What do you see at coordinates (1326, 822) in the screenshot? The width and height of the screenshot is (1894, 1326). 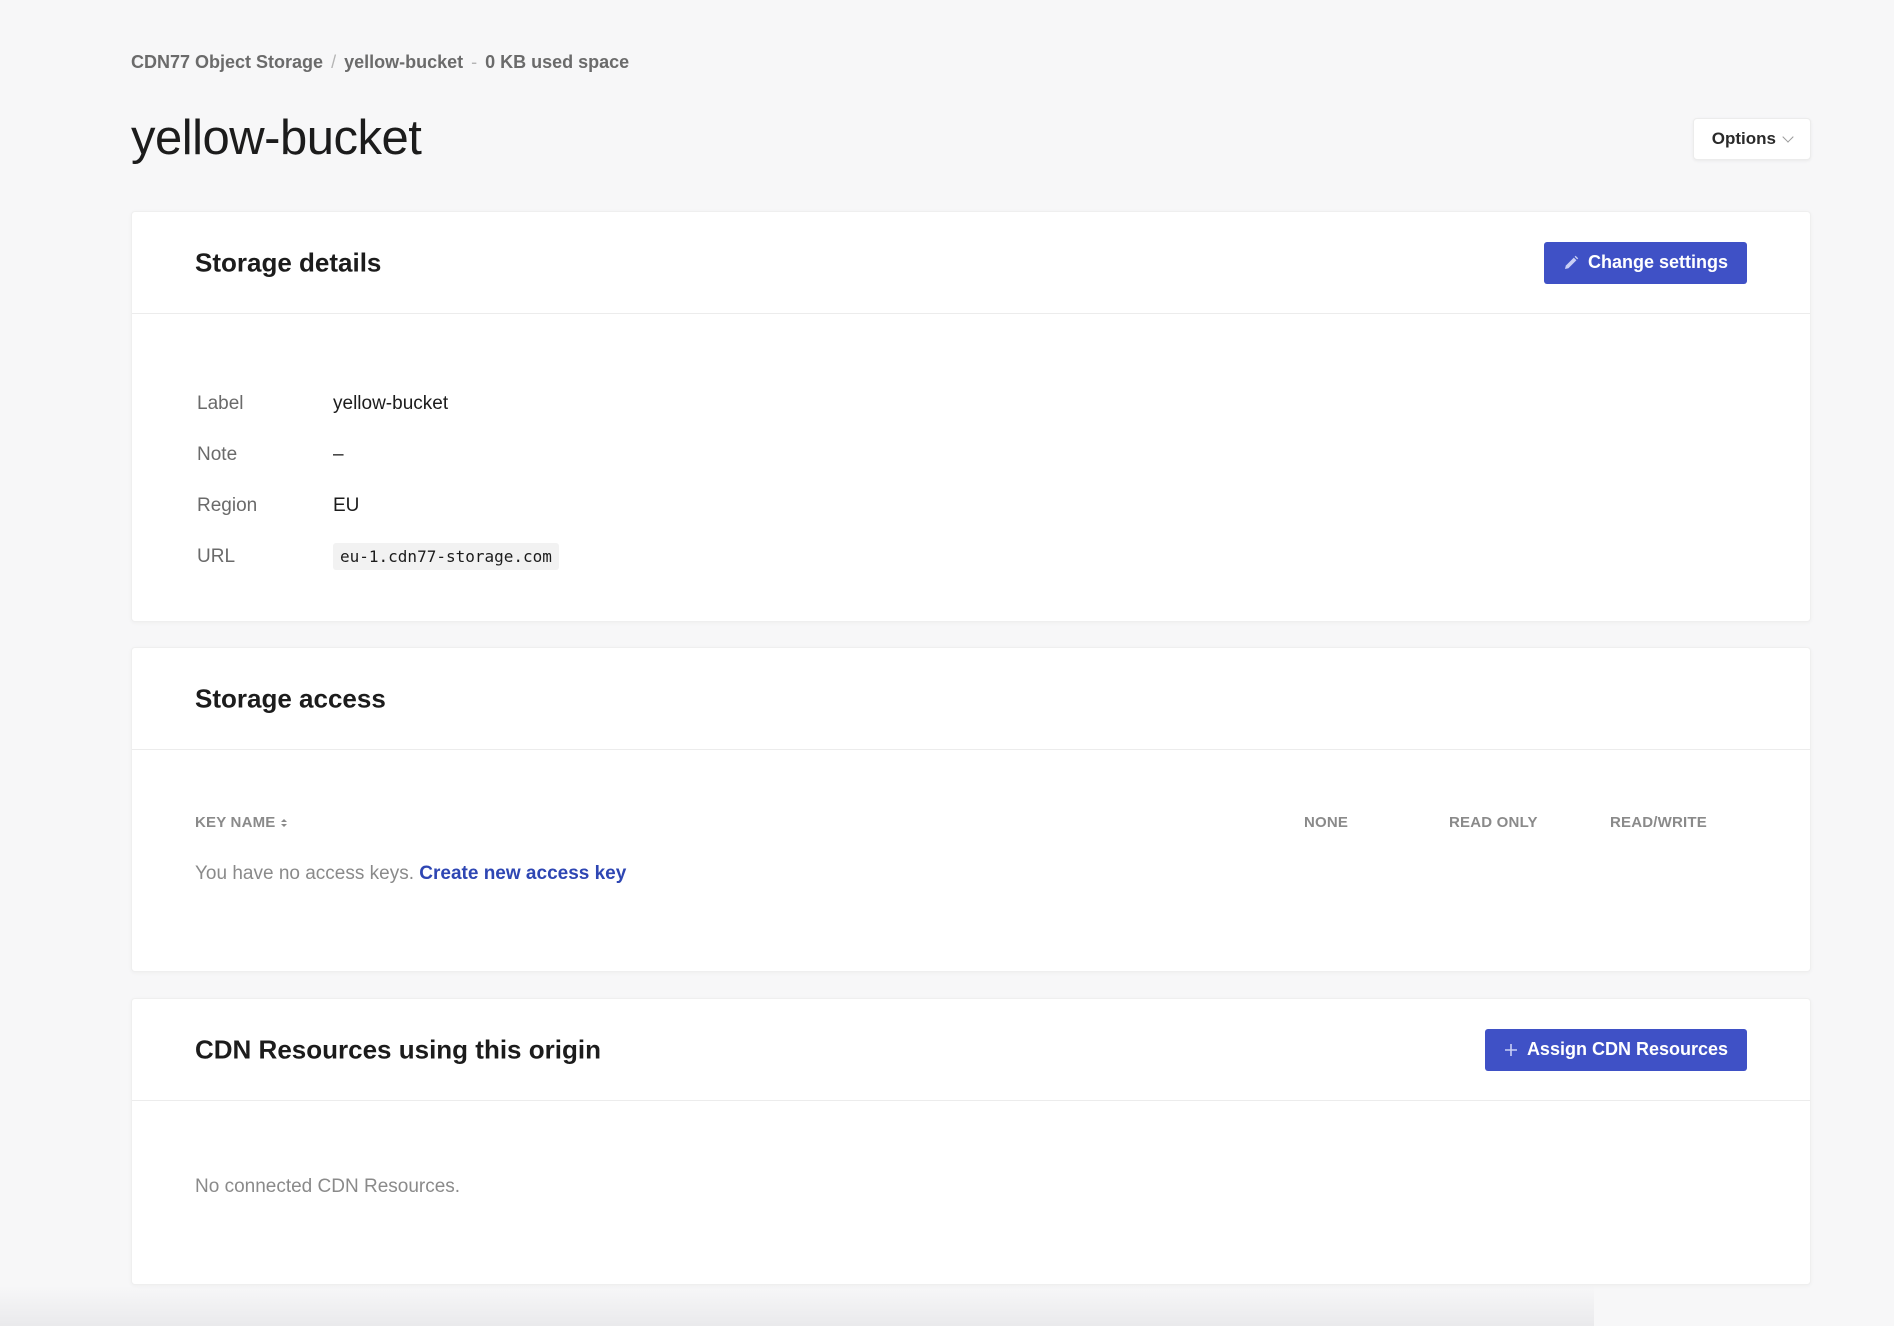 I see `column-none: NONE` at bounding box center [1326, 822].